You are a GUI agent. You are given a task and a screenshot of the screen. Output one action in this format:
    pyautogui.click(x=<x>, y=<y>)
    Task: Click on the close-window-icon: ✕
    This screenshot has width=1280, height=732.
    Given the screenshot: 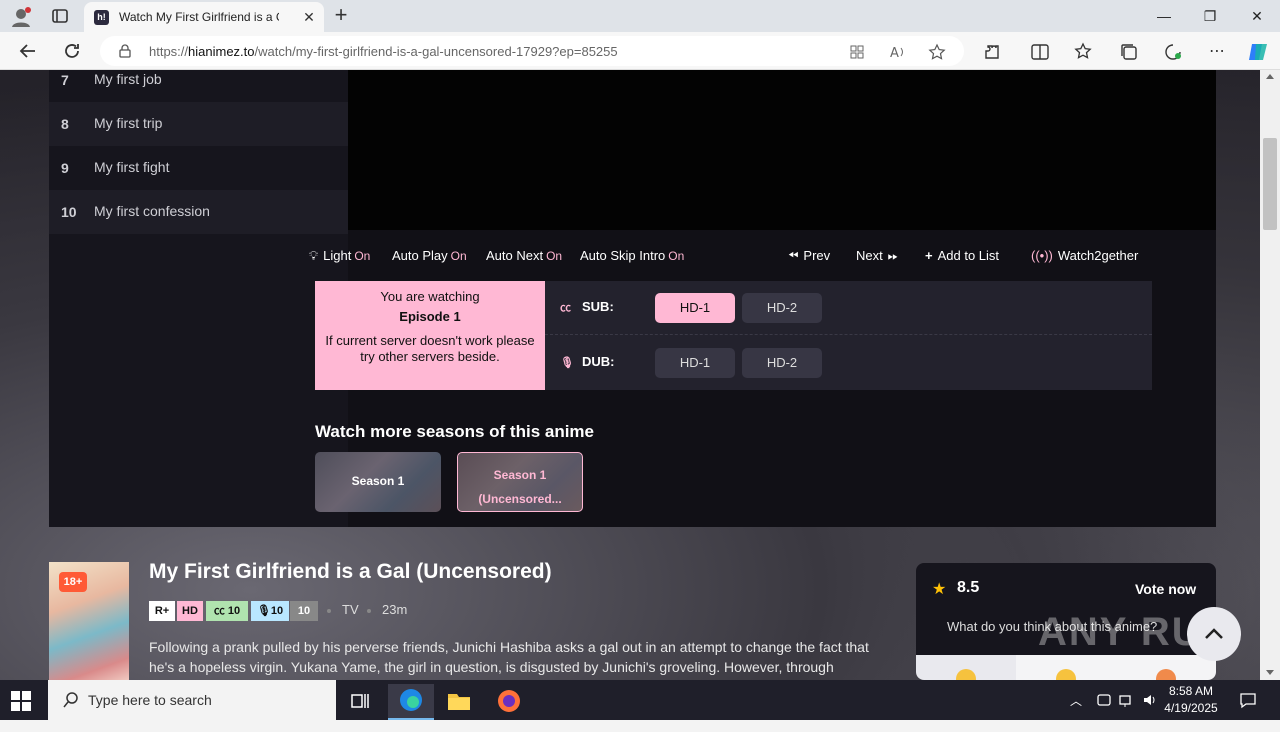 What is the action you would take?
    pyautogui.click(x=1257, y=16)
    